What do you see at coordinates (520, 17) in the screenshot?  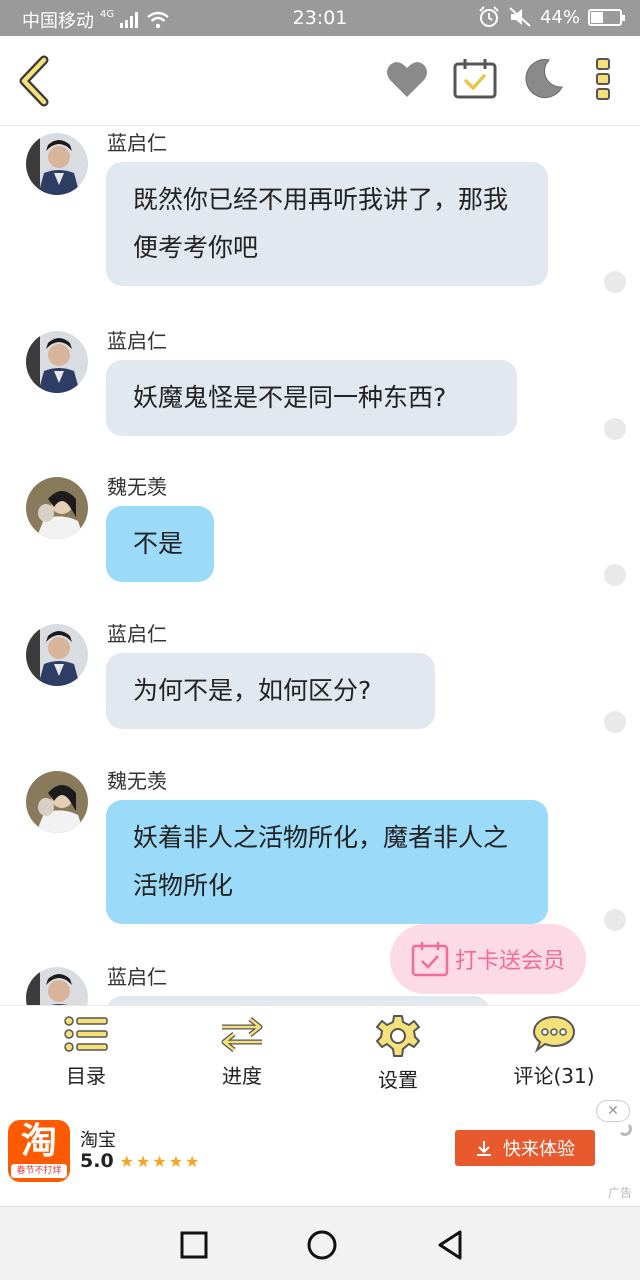 I see `mute-icon` at bounding box center [520, 17].